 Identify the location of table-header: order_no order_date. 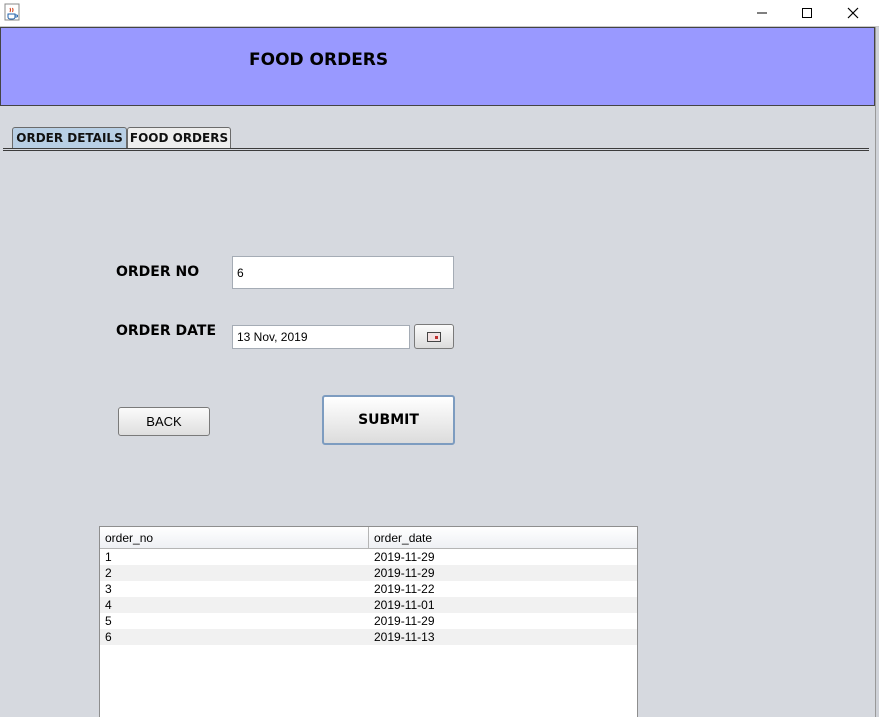
(368, 538).